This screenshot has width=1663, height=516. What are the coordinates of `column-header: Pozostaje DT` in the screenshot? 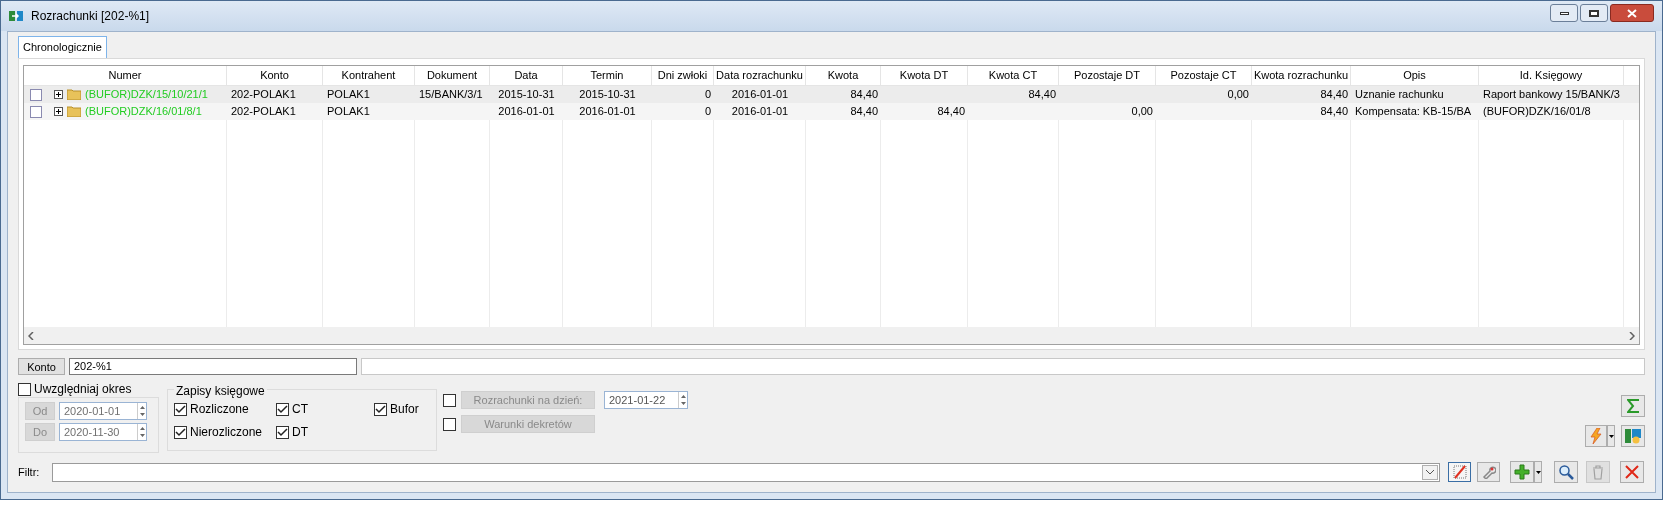 It's located at (1107, 75).